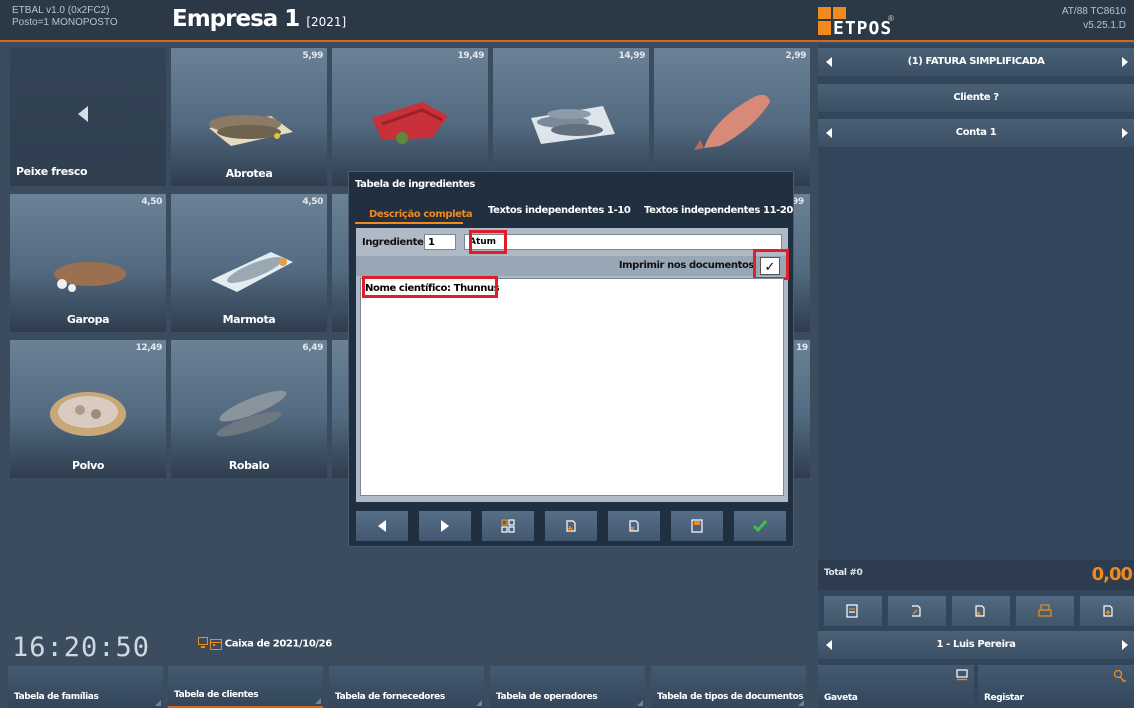 The height and width of the screenshot is (708, 1134). I want to click on terminal-id: AT/88 TC8610, so click(1093, 11).